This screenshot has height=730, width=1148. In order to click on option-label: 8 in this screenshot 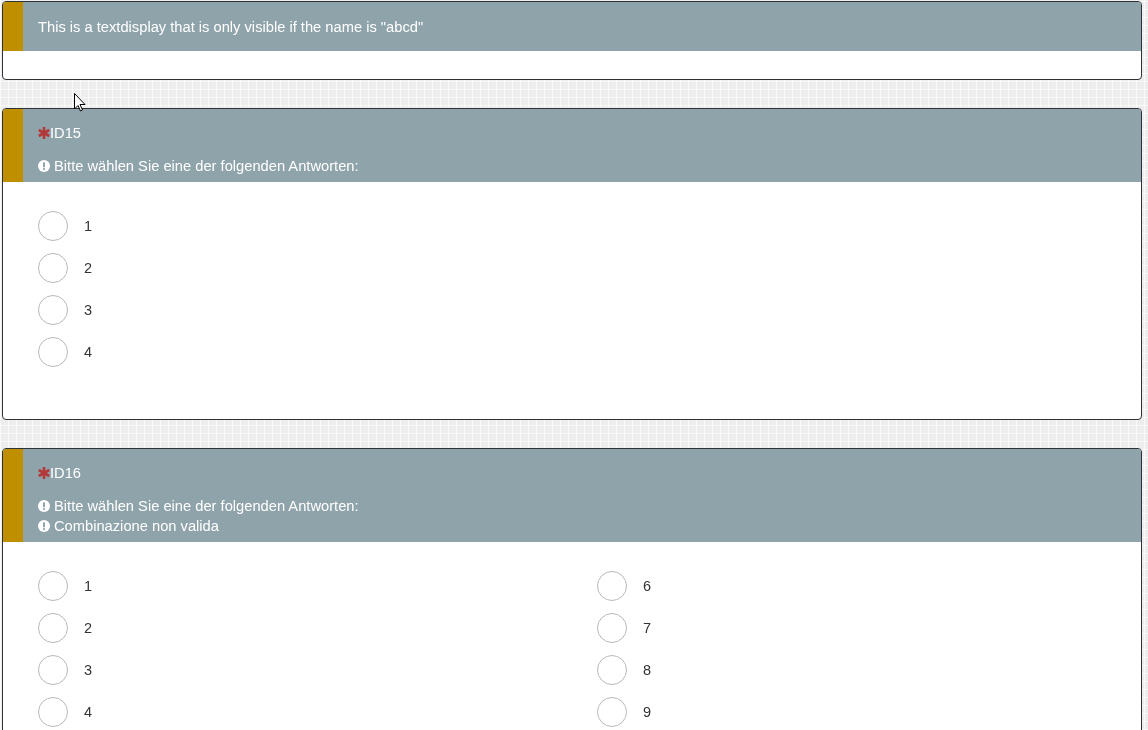, I will do `click(647, 670)`.